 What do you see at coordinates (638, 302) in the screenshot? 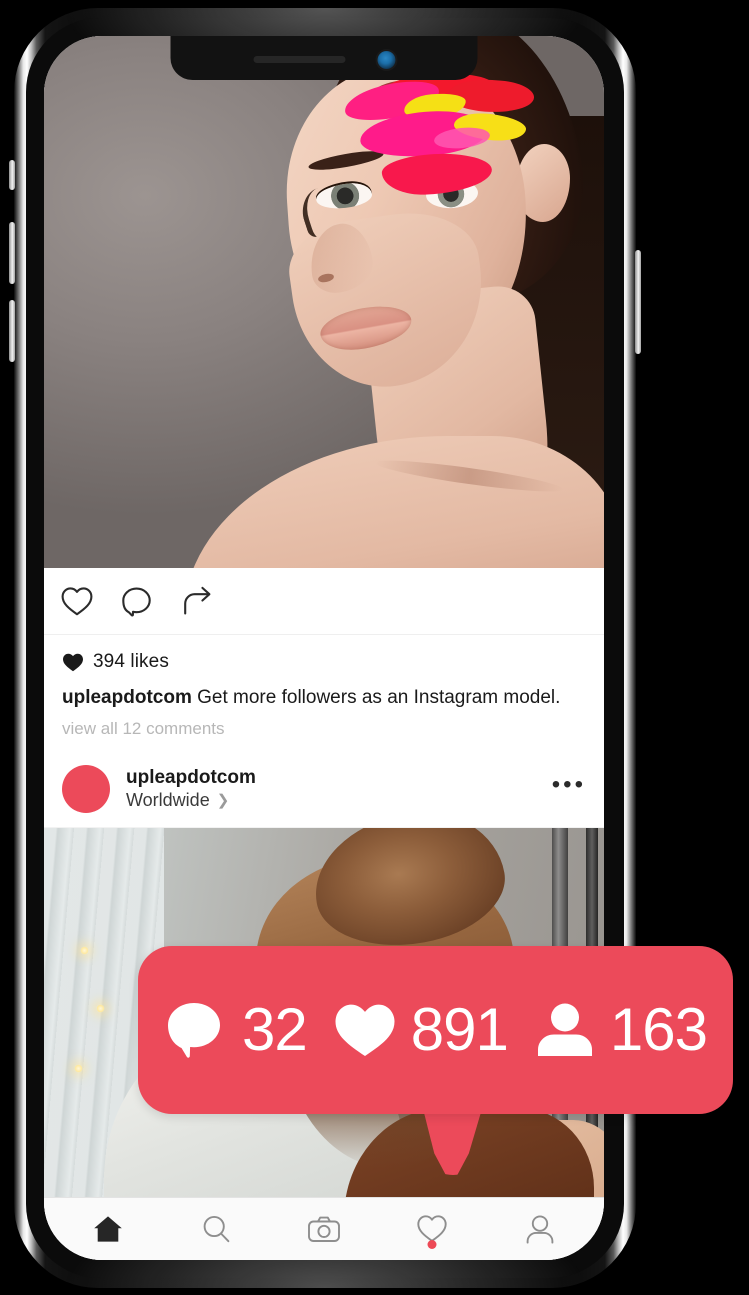
I see `power-button` at bounding box center [638, 302].